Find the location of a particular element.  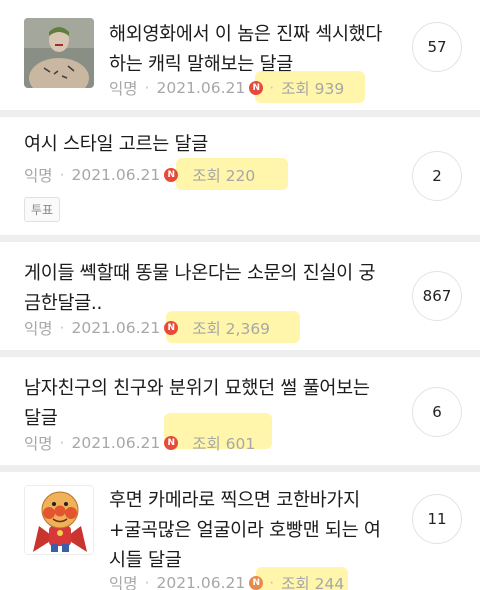

post-meta: 익명 · 2021.06.21 N · 조회 244 is located at coordinates (226, 580).